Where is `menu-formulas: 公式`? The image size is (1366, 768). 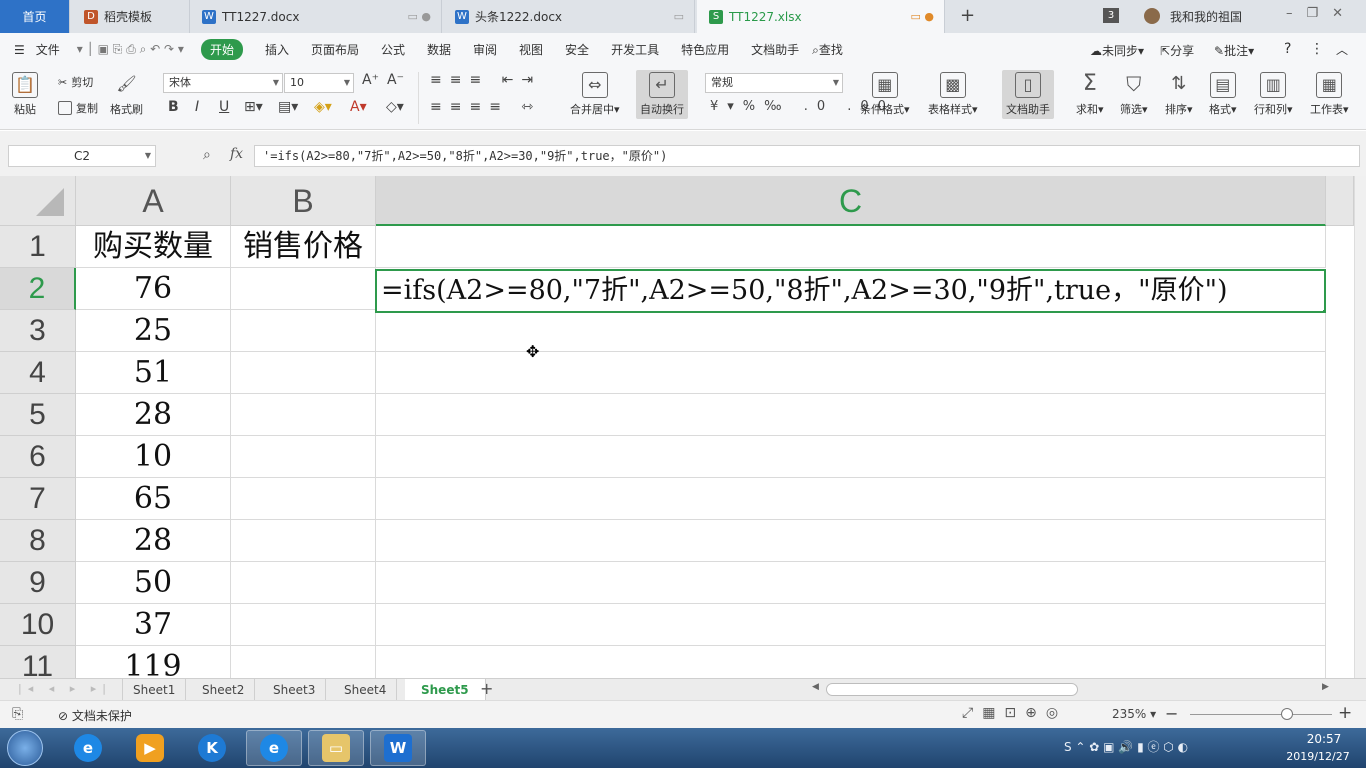
menu-formulas: 公式 is located at coordinates (393, 49).